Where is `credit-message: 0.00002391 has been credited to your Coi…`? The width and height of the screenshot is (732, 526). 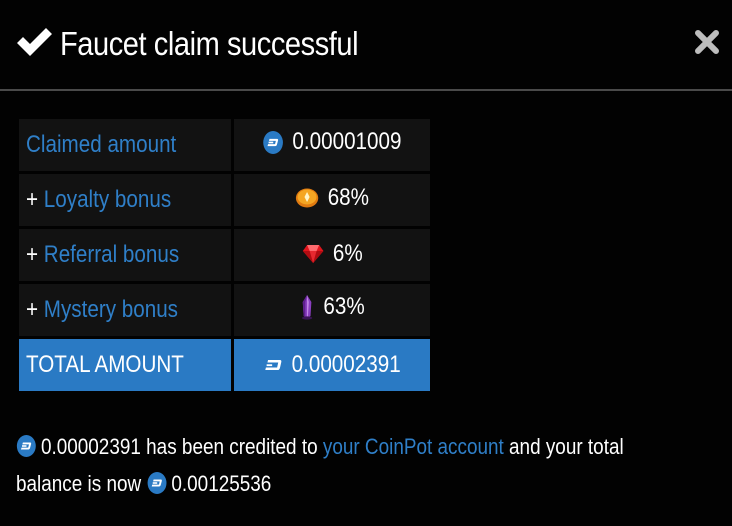
credit-message: 0.00002391 has been credited to your Coi… is located at coordinates (366, 465).